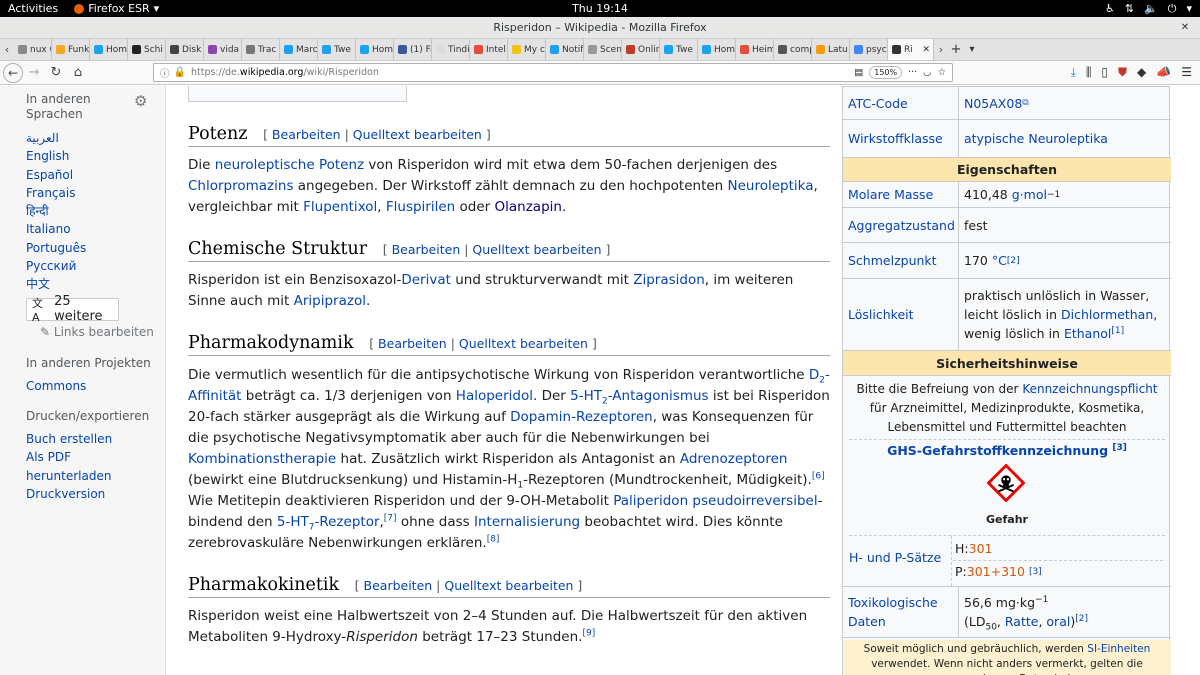 Image resolution: width=1200 pixels, height=675 pixels. Describe the element at coordinates (1118, 649) in the screenshot. I see `link: SI-Einheiten` at that location.